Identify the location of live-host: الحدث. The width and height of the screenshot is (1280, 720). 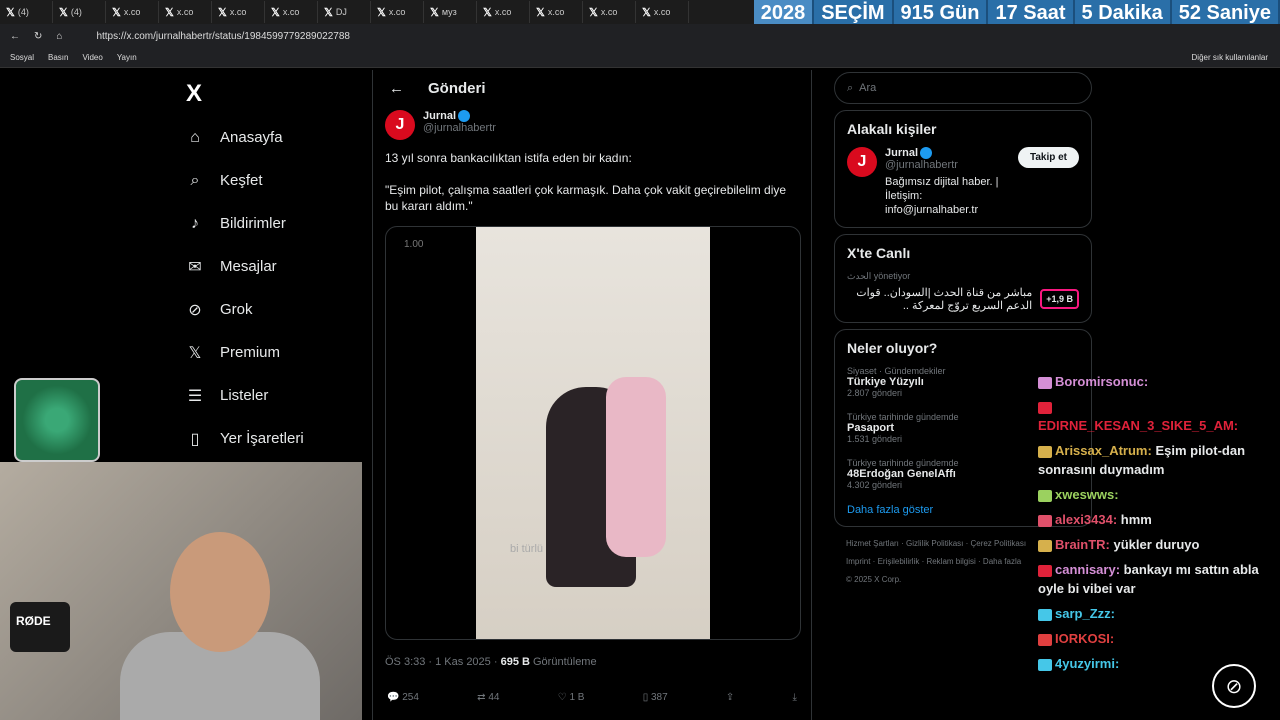
(859, 276).